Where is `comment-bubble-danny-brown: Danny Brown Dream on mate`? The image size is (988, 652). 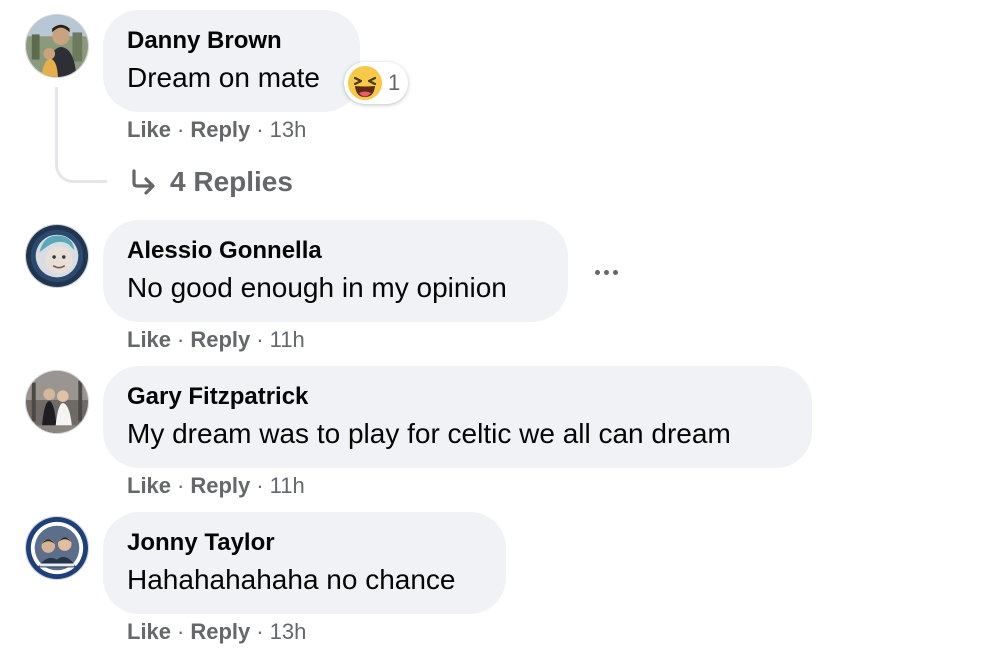 comment-bubble-danny-brown: Danny Brown Dream on mate is located at coordinates (231, 61).